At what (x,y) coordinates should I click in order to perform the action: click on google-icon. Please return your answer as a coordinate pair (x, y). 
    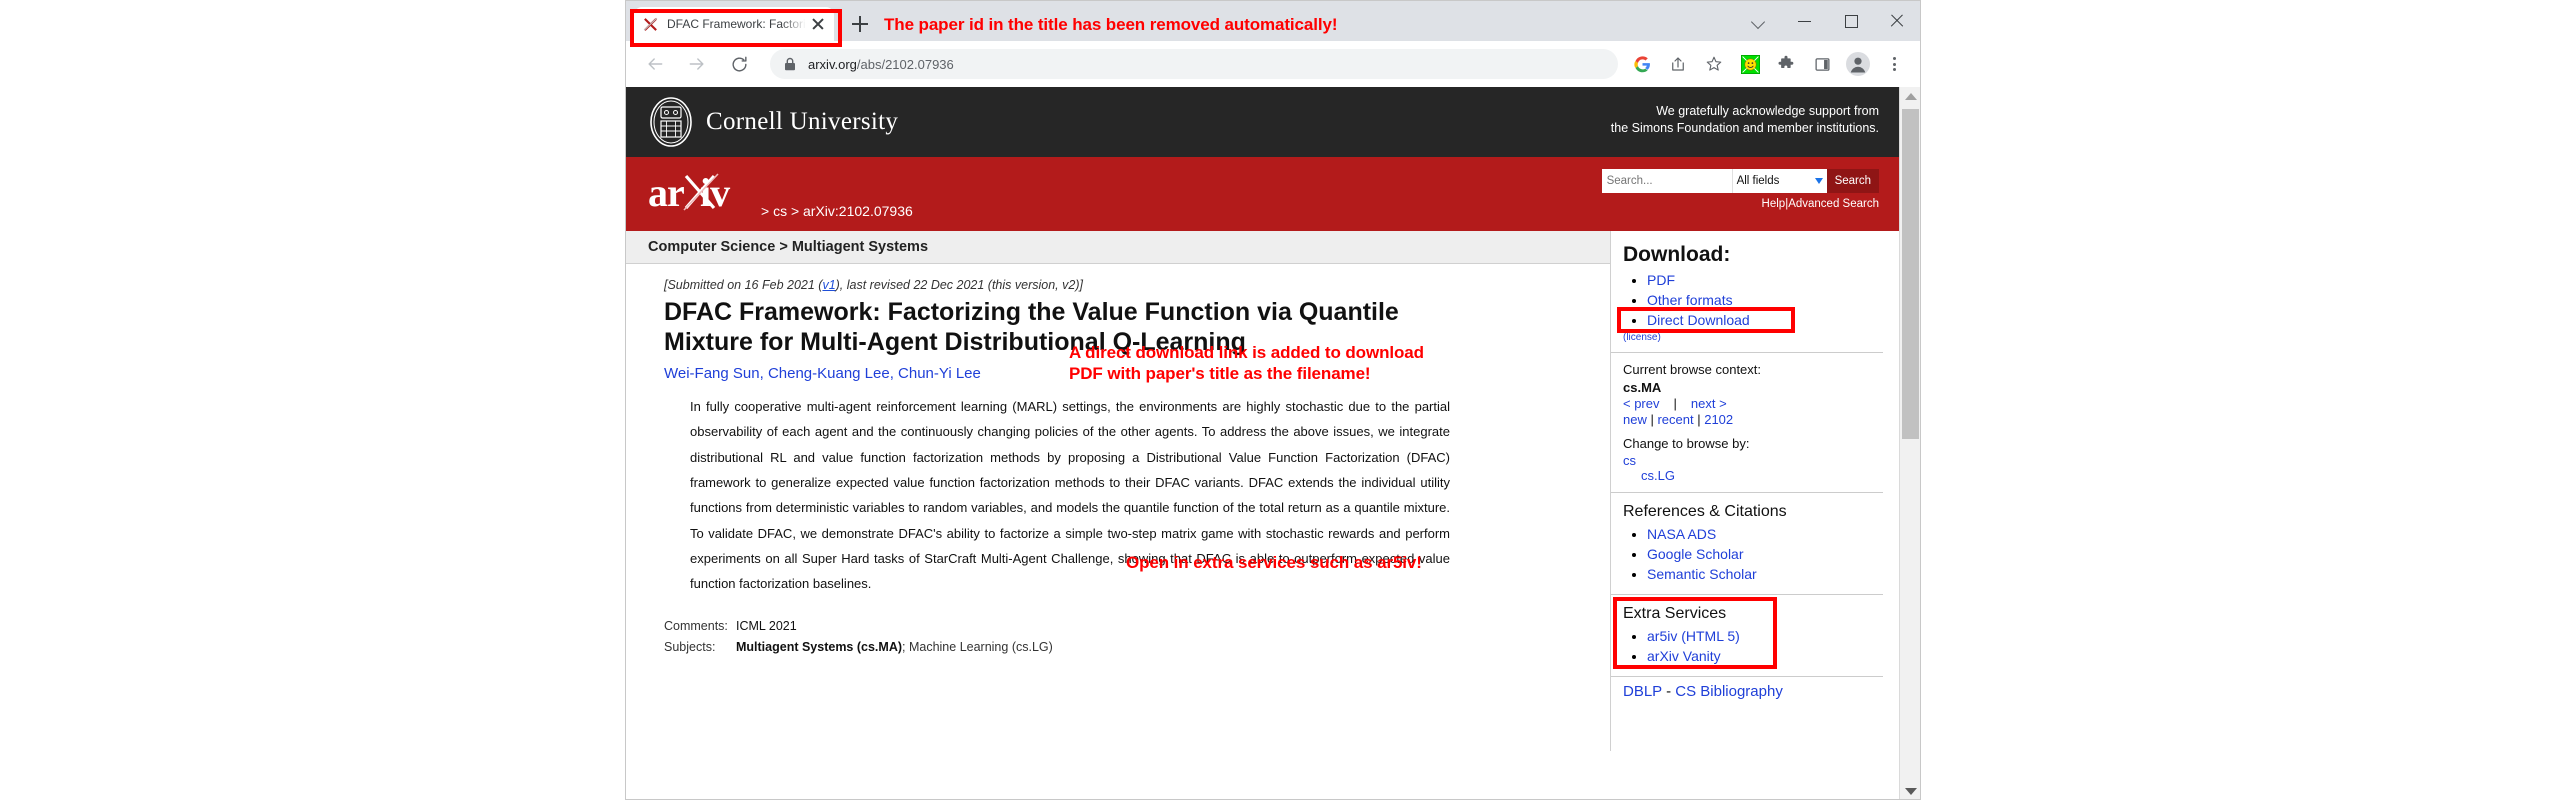
    Looking at the image, I should click on (1642, 64).